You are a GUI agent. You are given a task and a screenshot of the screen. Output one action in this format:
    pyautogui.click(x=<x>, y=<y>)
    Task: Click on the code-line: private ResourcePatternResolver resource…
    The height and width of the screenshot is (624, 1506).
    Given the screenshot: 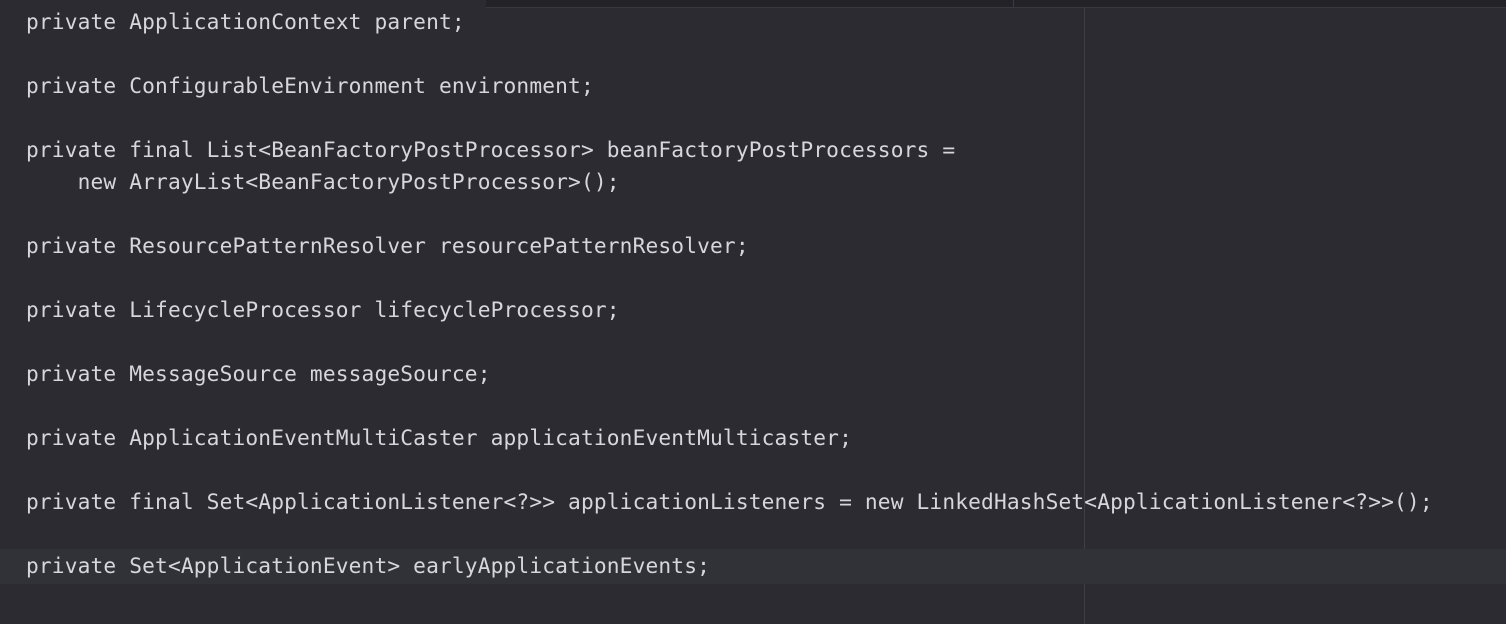 What is the action you would take?
    pyautogui.click(x=387, y=245)
    